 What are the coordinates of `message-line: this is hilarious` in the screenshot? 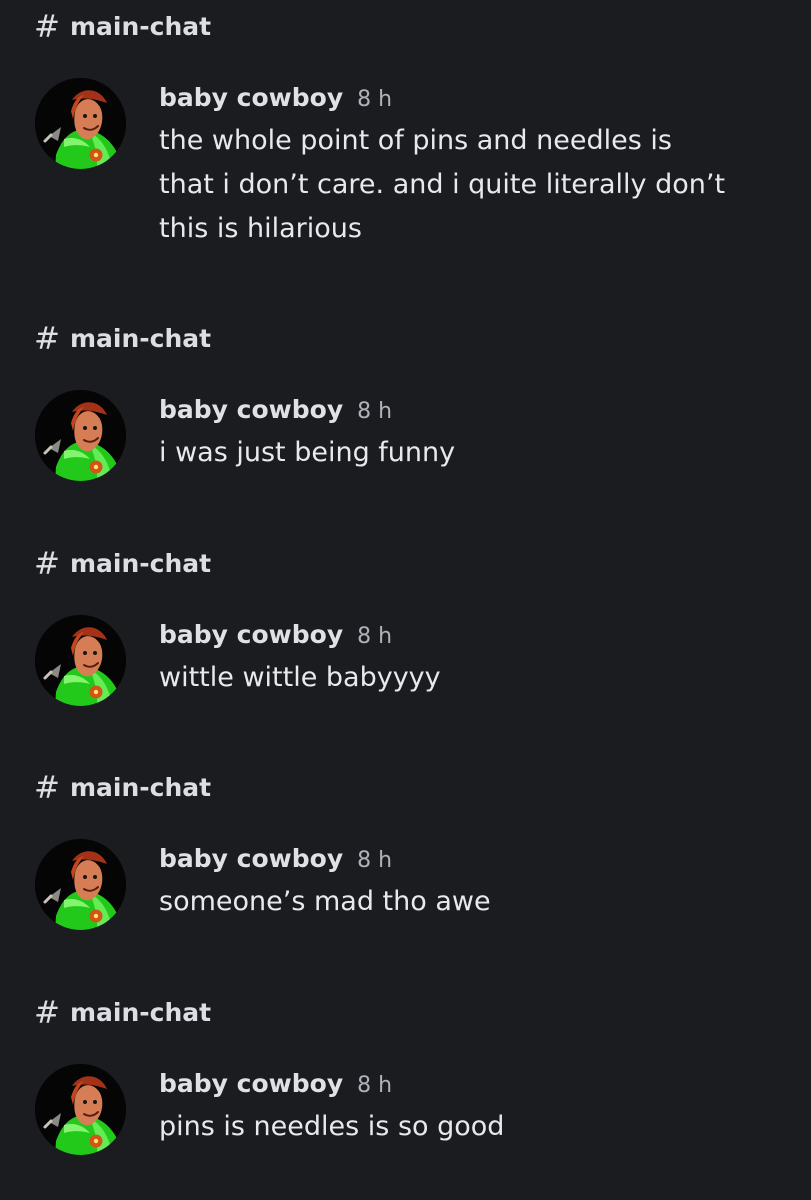 It's located at (260, 228).